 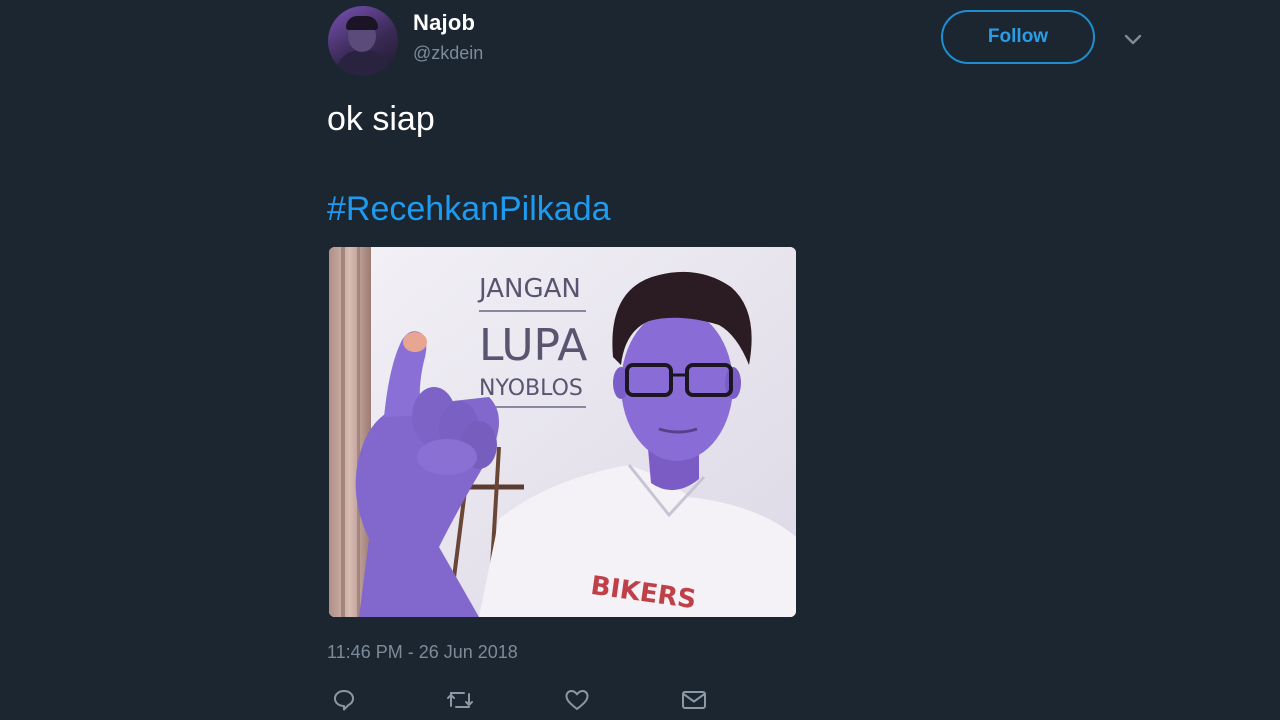 I want to click on reply-button, so click(x=344, y=700).